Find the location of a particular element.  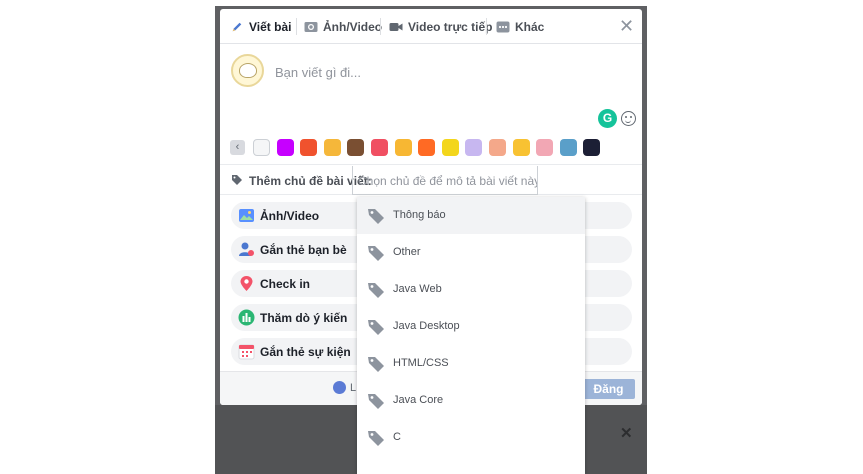

privacy-selector: L is located at coordinates (344, 387).